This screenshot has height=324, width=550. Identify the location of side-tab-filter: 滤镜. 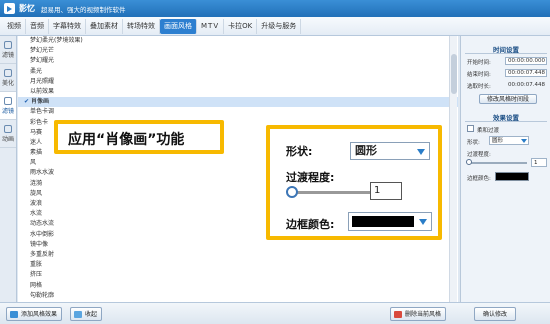
(8, 50).